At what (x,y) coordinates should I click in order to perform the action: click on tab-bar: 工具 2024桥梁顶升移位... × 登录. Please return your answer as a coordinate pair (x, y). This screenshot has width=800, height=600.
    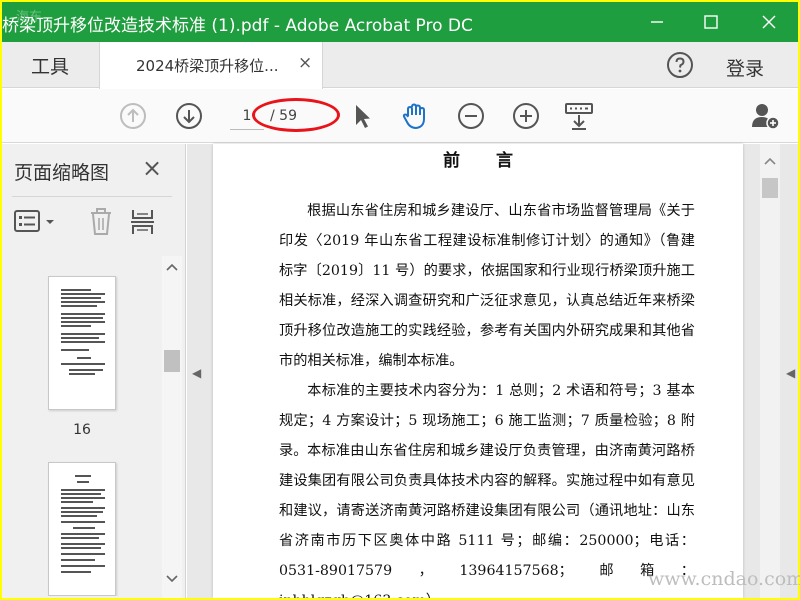
    Looking at the image, I should click on (400, 65).